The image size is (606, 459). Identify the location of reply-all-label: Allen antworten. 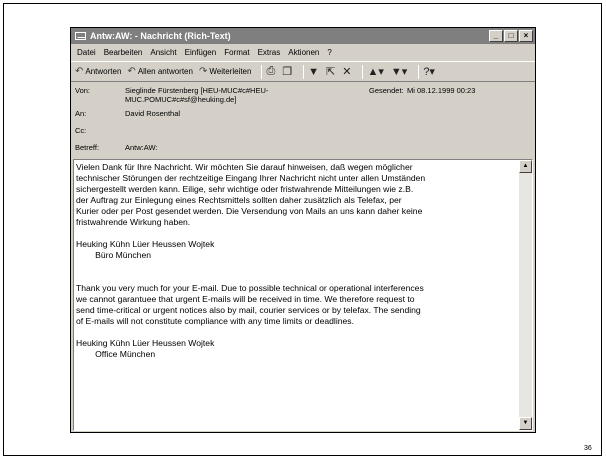
(165, 71).